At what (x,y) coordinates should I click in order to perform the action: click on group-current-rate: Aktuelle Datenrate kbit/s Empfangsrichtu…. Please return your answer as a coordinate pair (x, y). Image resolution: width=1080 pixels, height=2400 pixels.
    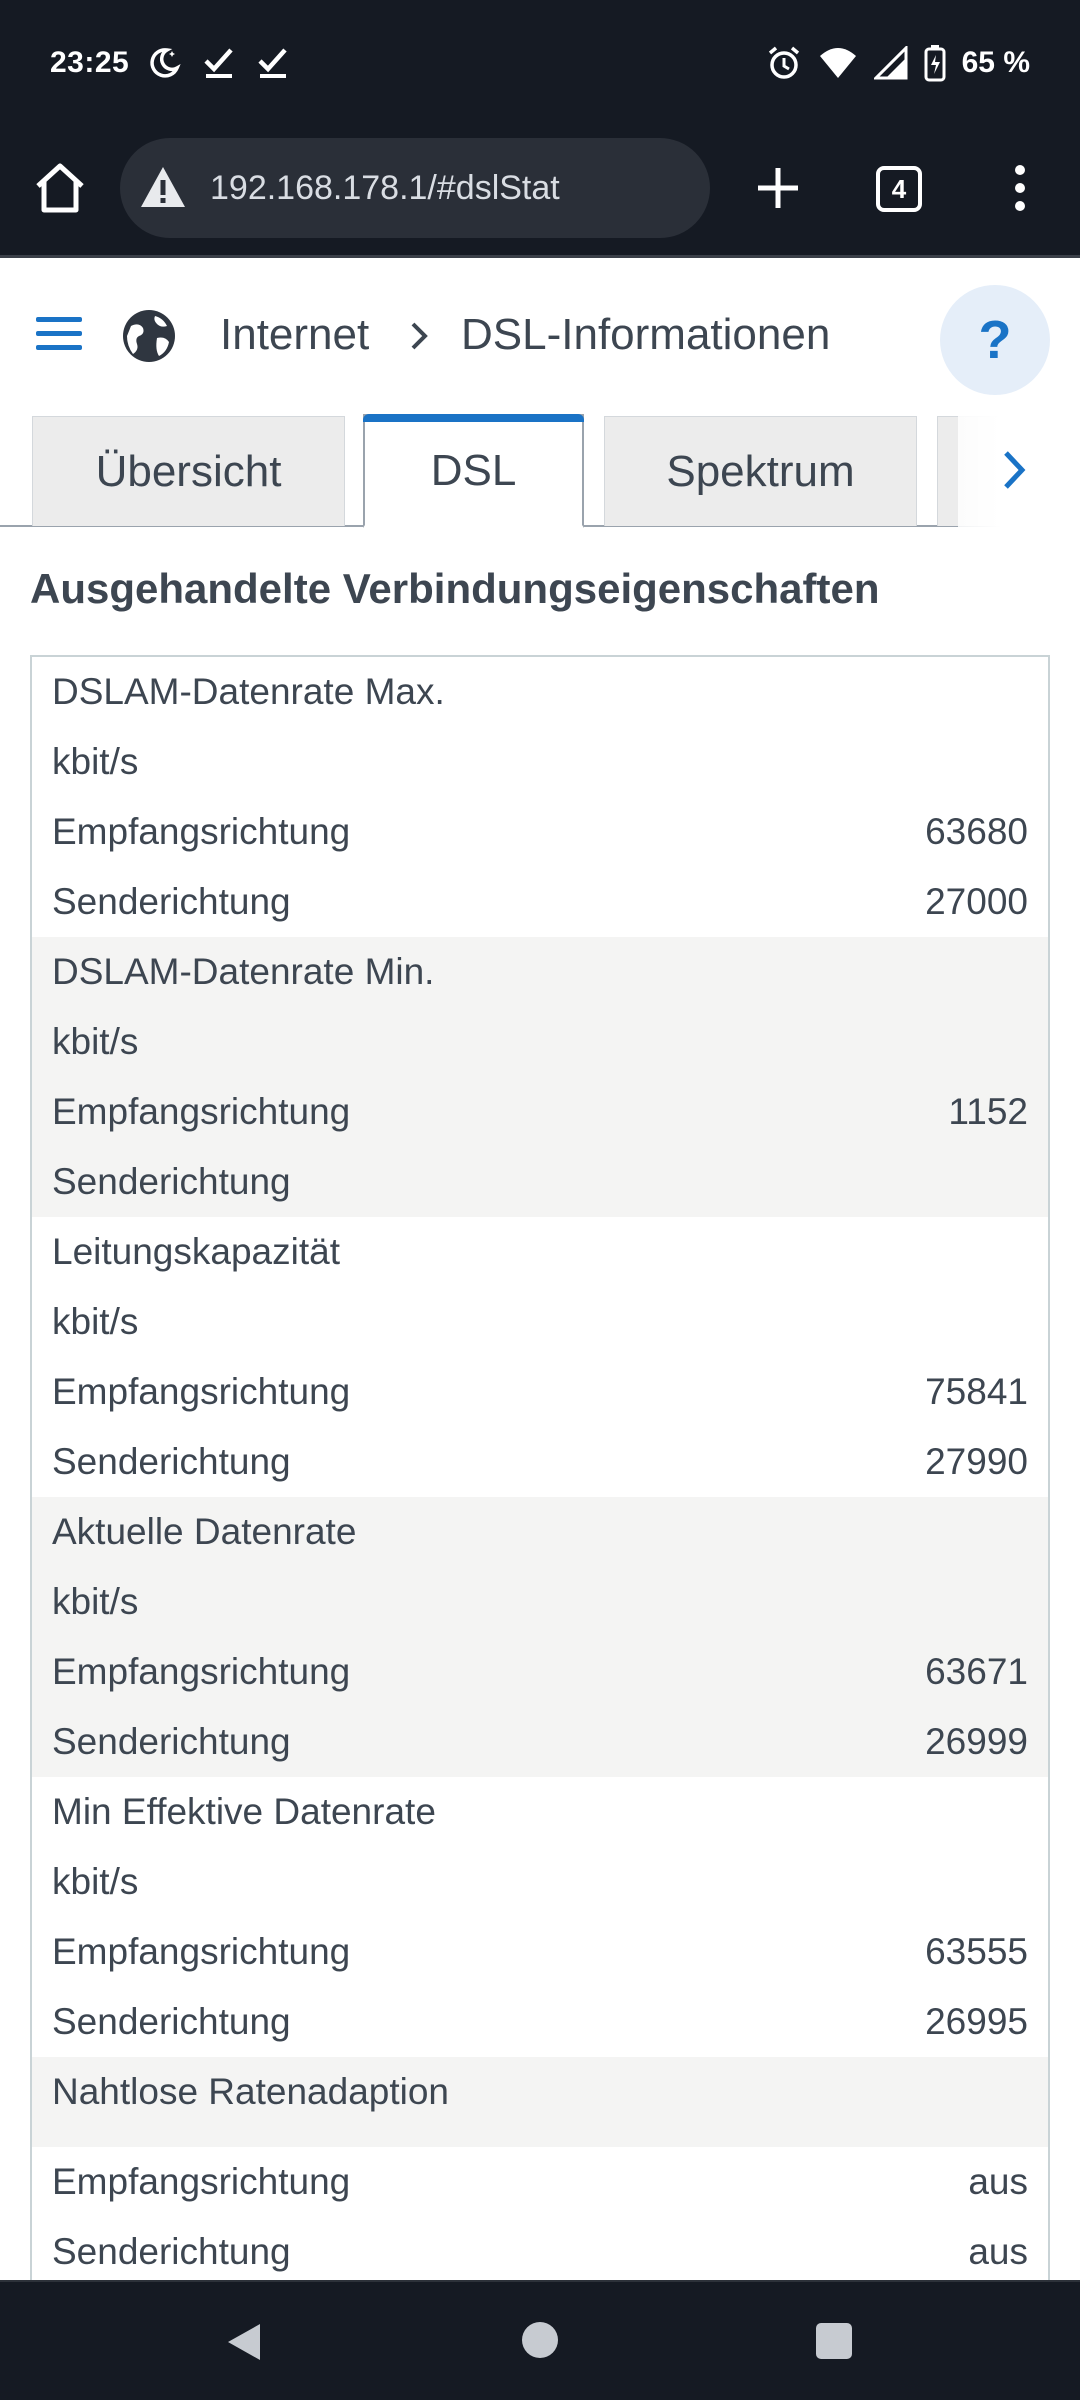
    Looking at the image, I should click on (540, 1637).